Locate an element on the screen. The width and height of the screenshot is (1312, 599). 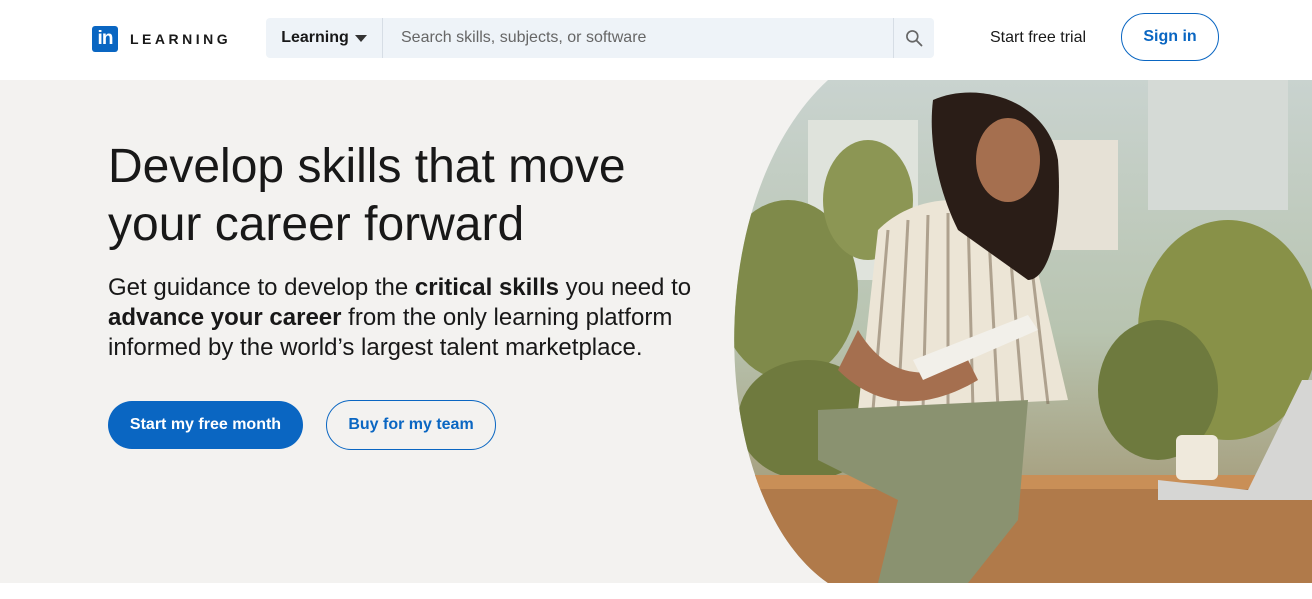
subline-bold-1: critical skills is located at coordinates (486, 287).